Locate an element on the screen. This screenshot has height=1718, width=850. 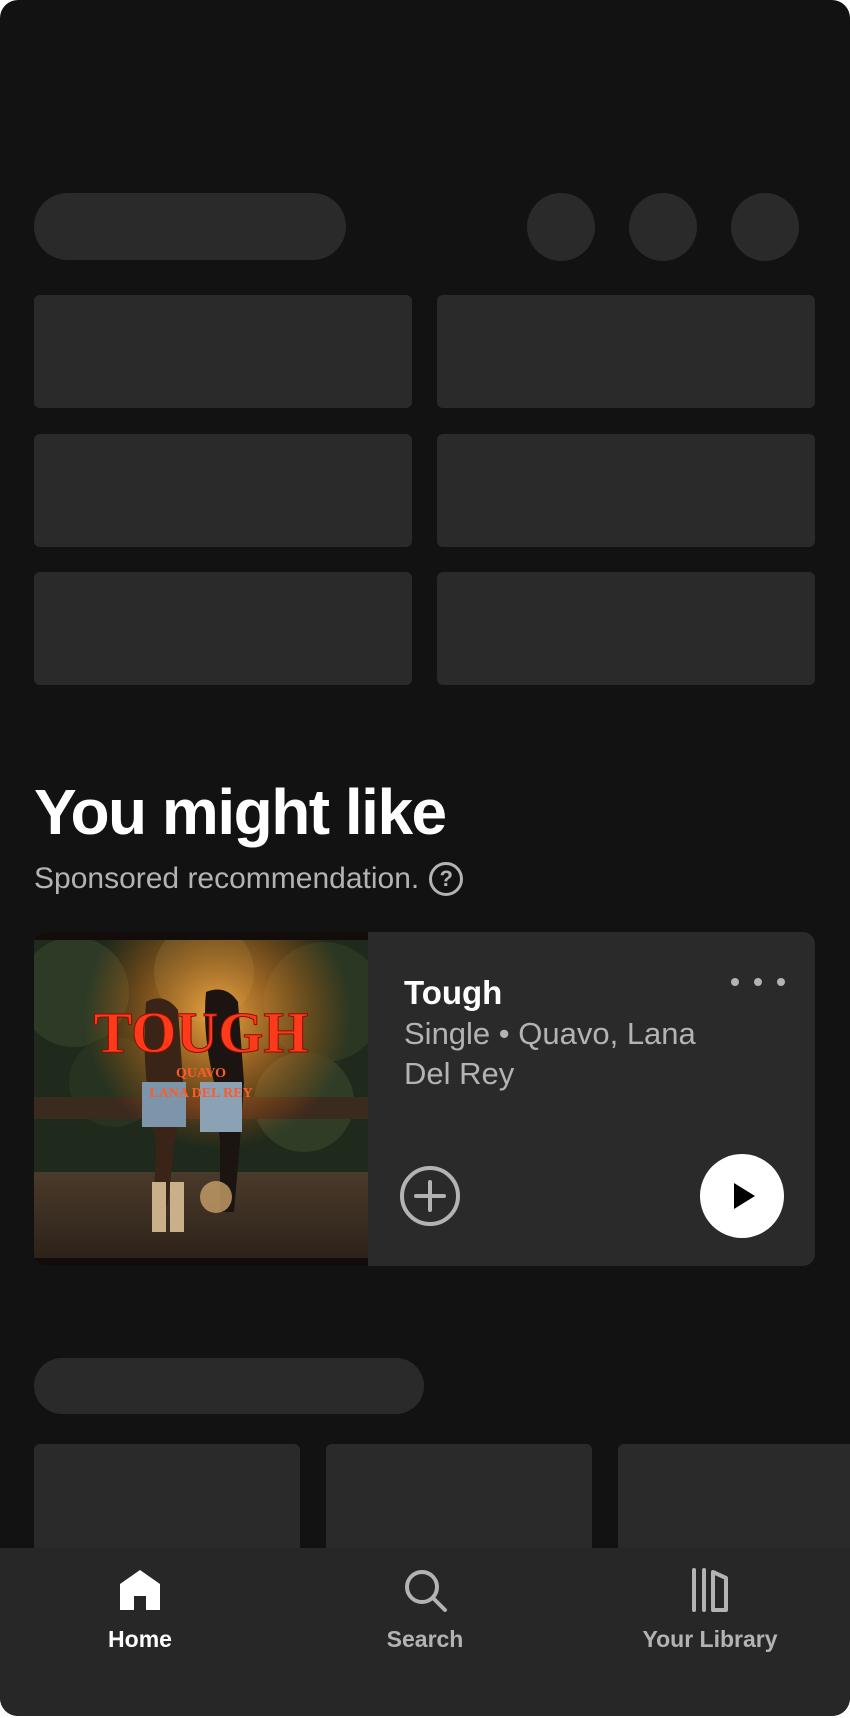
section-title: You might like is located at coordinates (240, 812).